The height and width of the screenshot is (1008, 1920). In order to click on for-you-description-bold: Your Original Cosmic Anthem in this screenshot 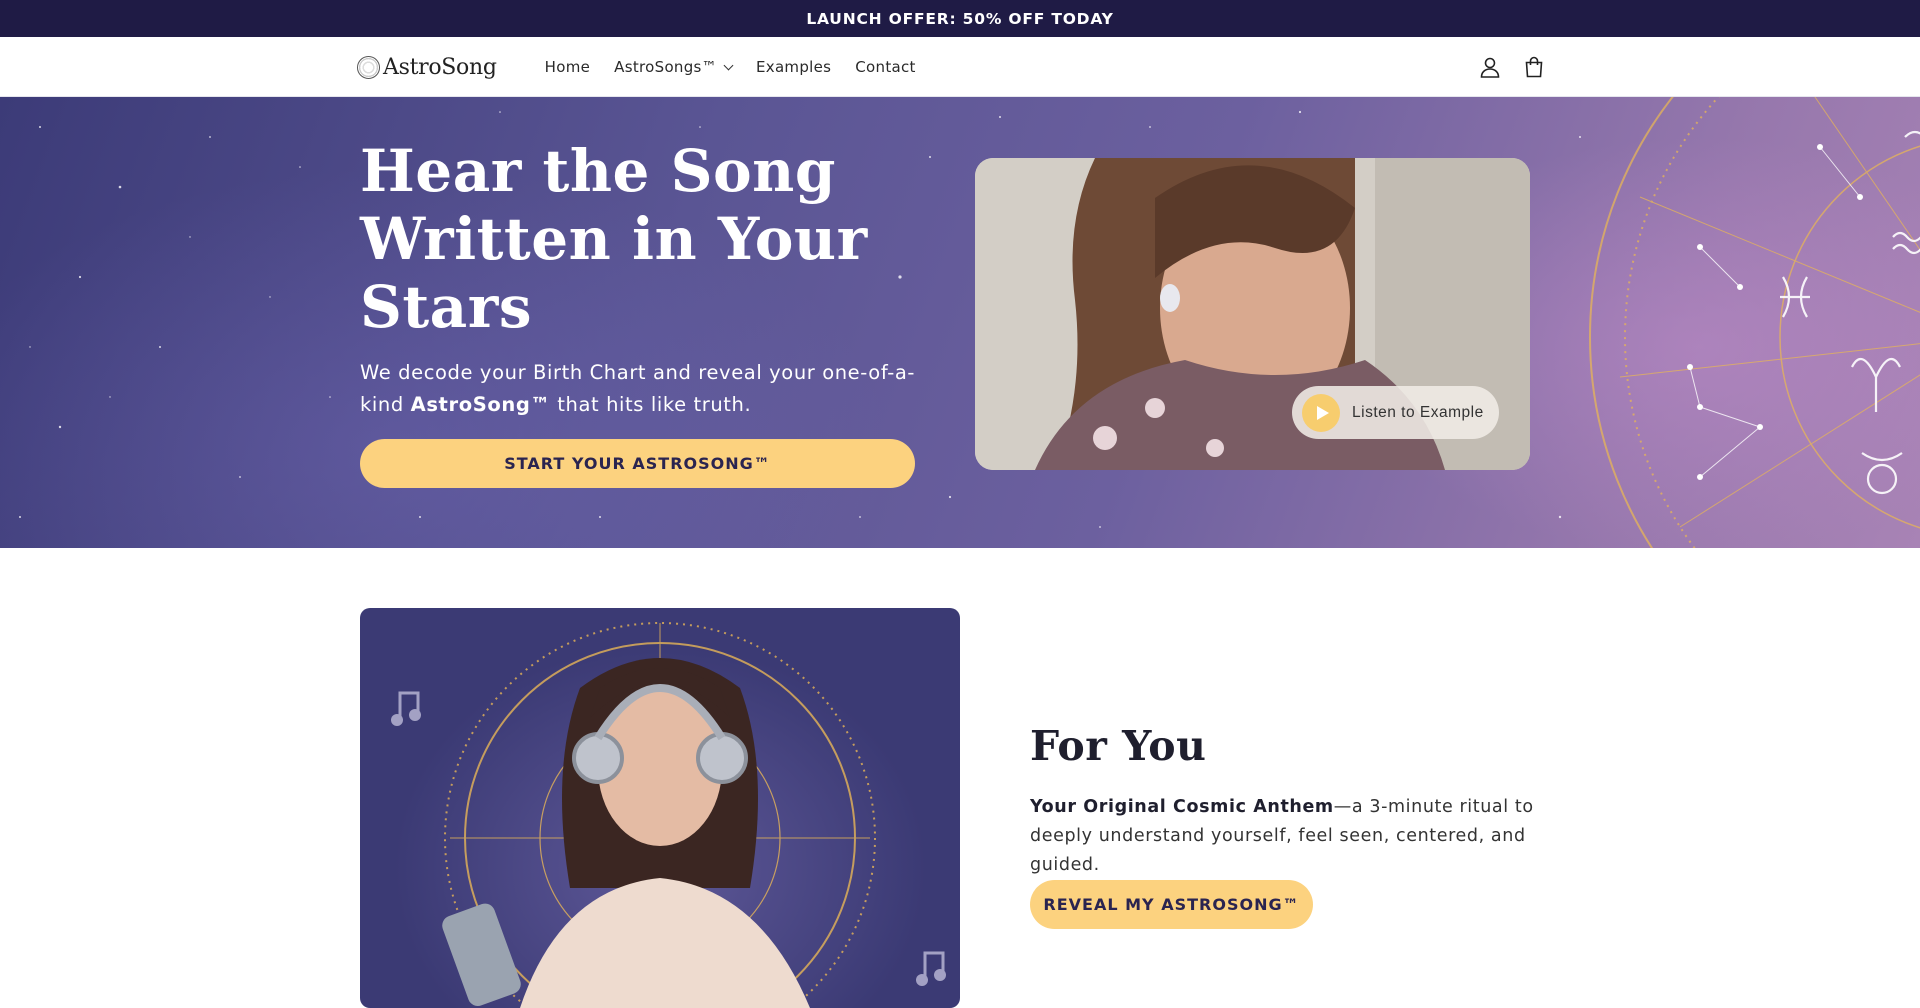, I will do `click(1182, 807)`.